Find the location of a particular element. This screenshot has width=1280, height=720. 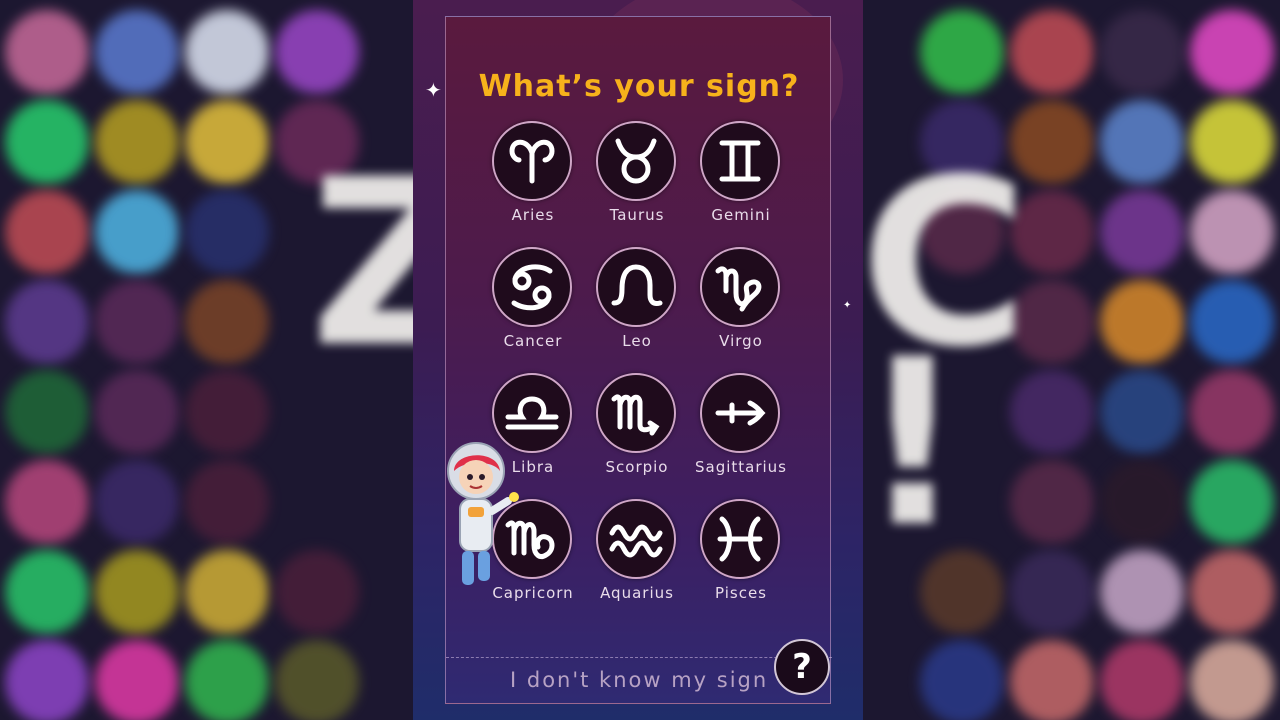

cancer-icon is located at coordinates (532, 287).